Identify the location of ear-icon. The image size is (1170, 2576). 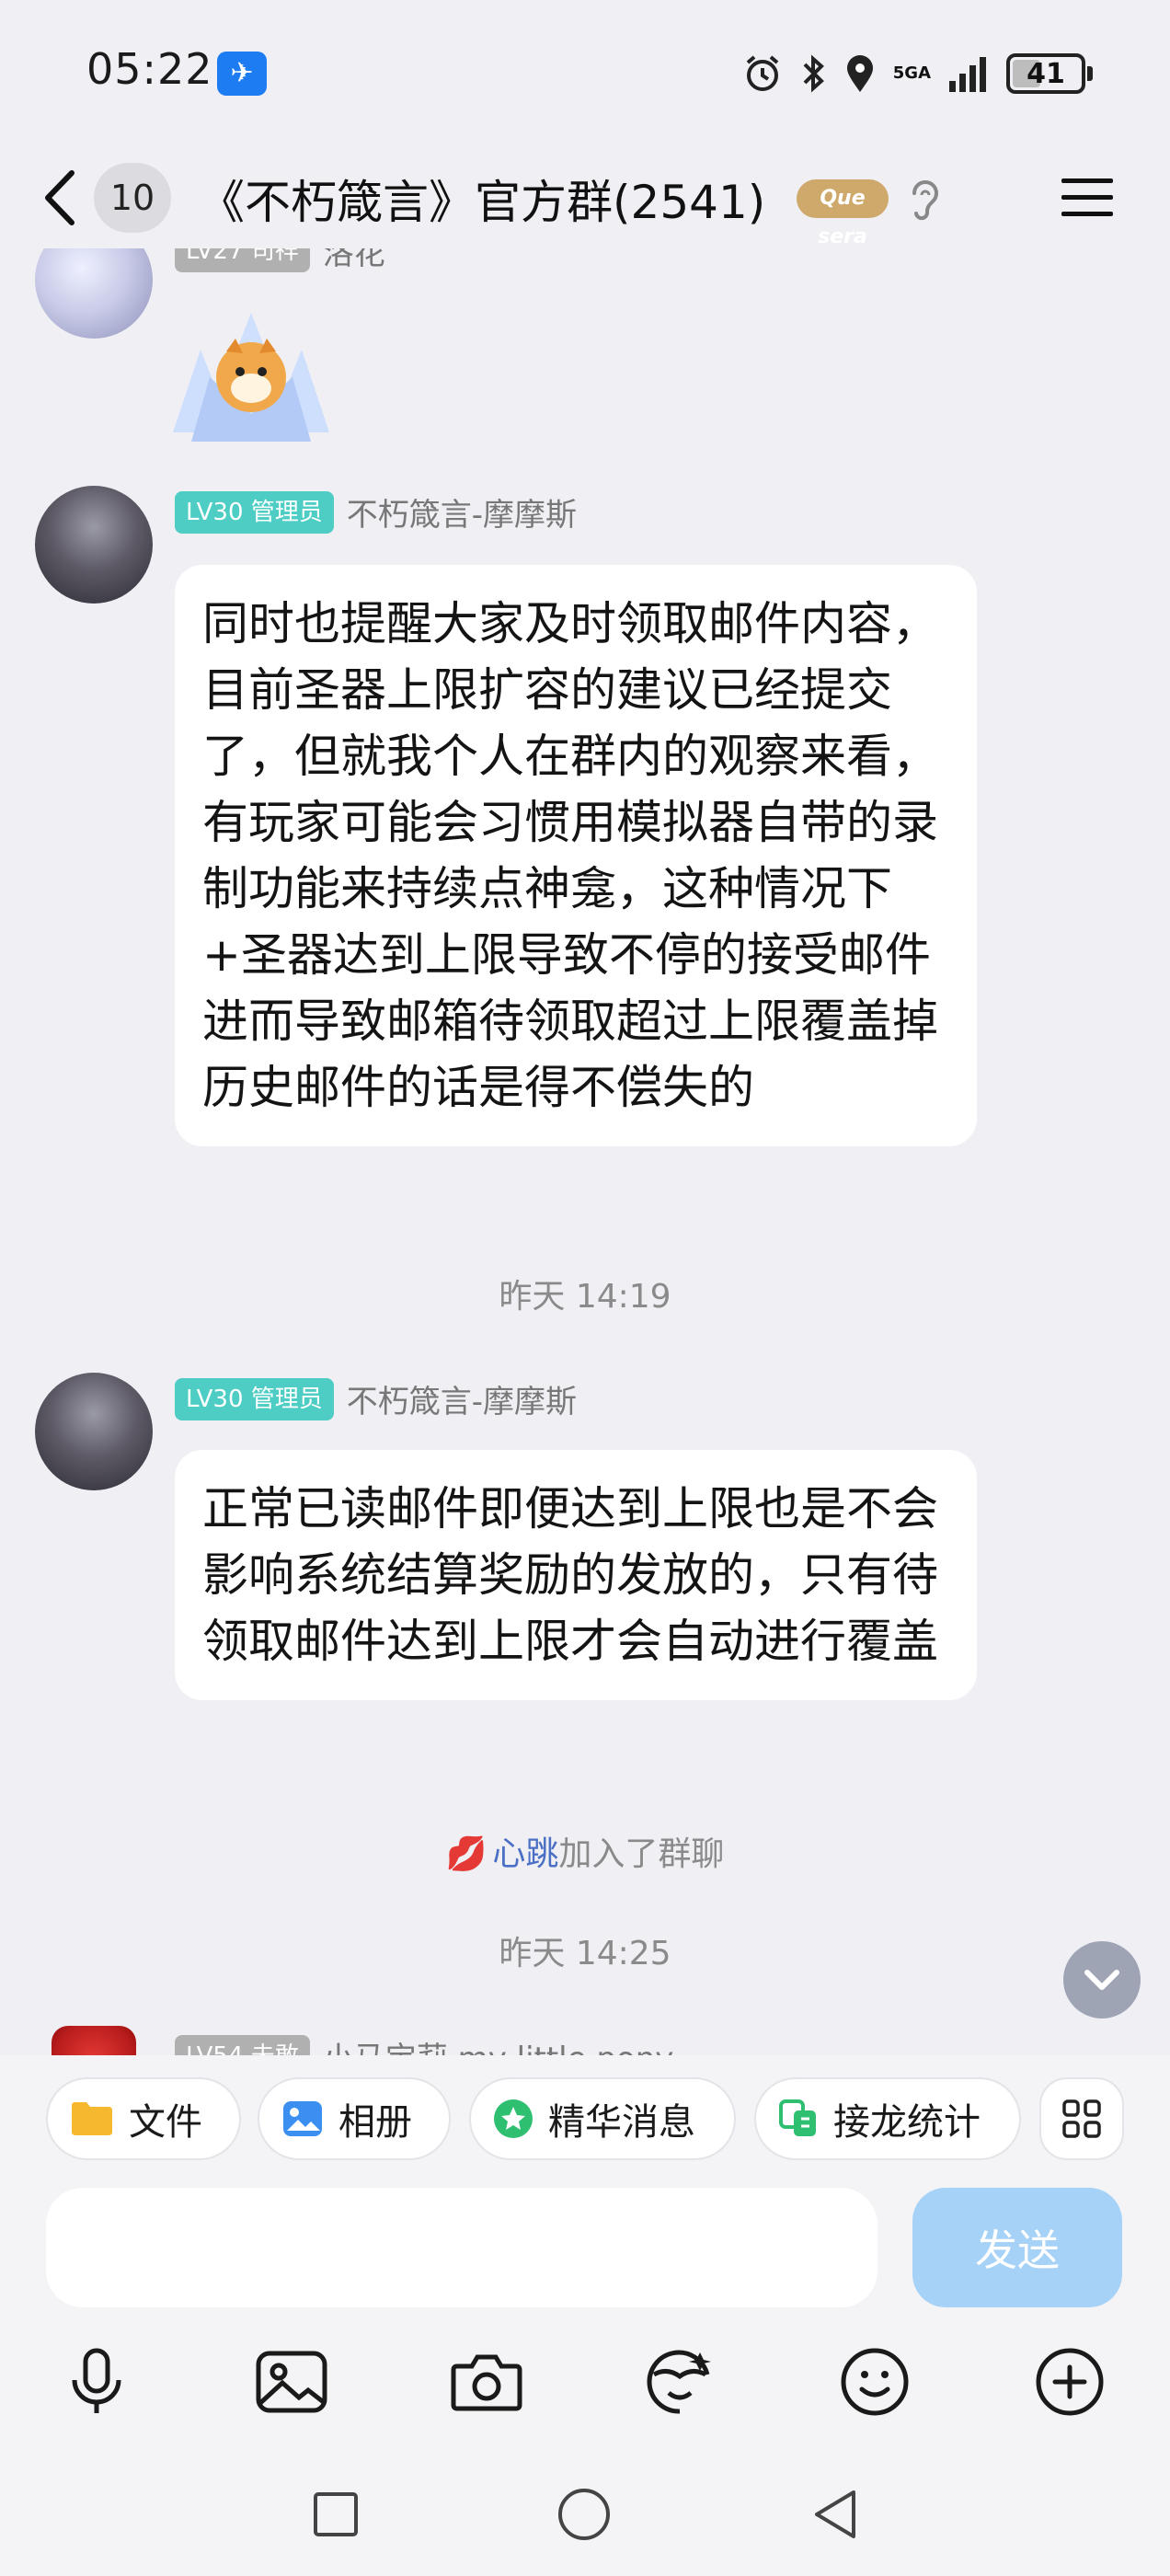
(925, 199).